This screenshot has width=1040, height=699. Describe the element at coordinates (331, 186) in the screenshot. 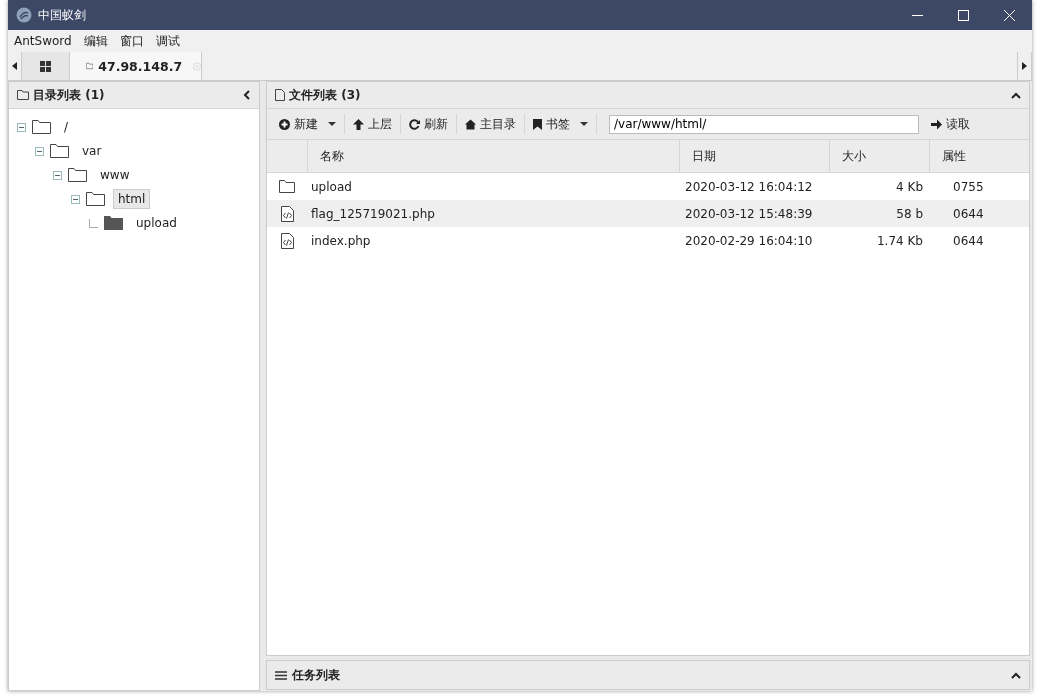

I see `file-name-cell-text: upload` at that location.